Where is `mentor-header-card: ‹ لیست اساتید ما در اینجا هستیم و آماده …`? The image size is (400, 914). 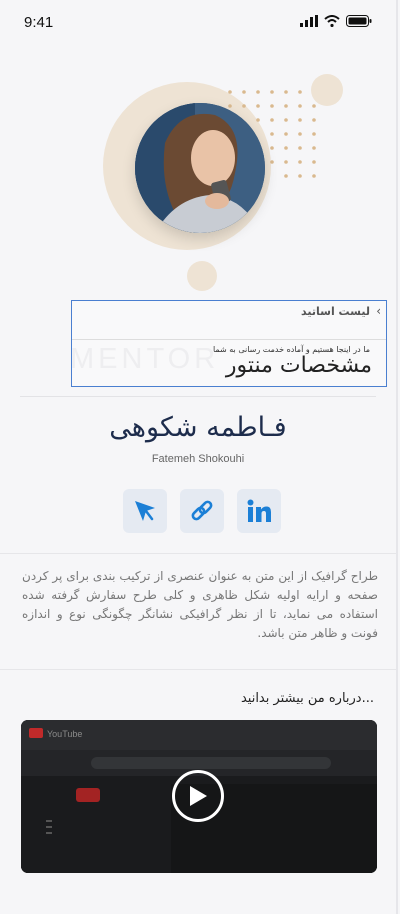 mentor-header-card: ‹ لیست اساتید ما در اینجا هستیم و آماده … is located at coordinates (229, 343).